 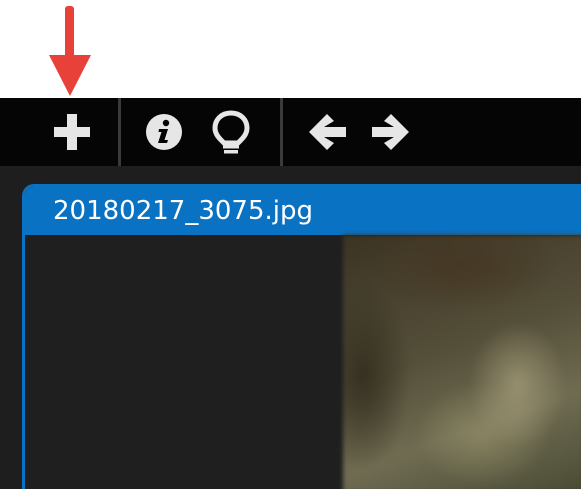 I want to click on plus-icon, so click(x=72, y=132).